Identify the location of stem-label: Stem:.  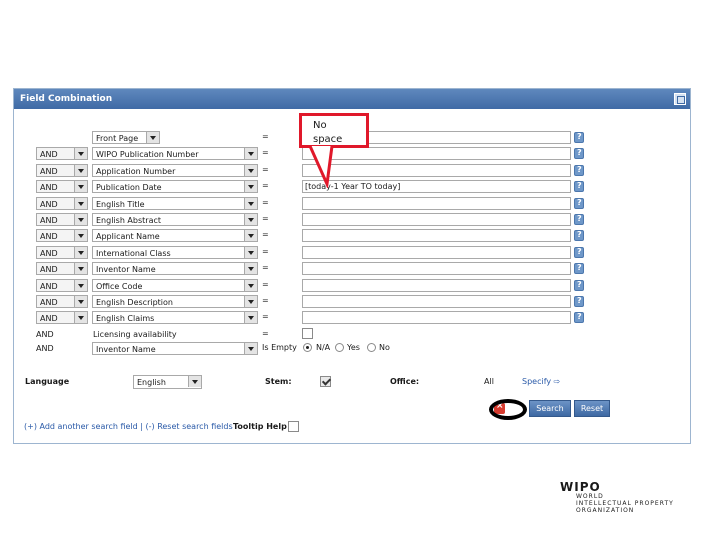
(278, 381).